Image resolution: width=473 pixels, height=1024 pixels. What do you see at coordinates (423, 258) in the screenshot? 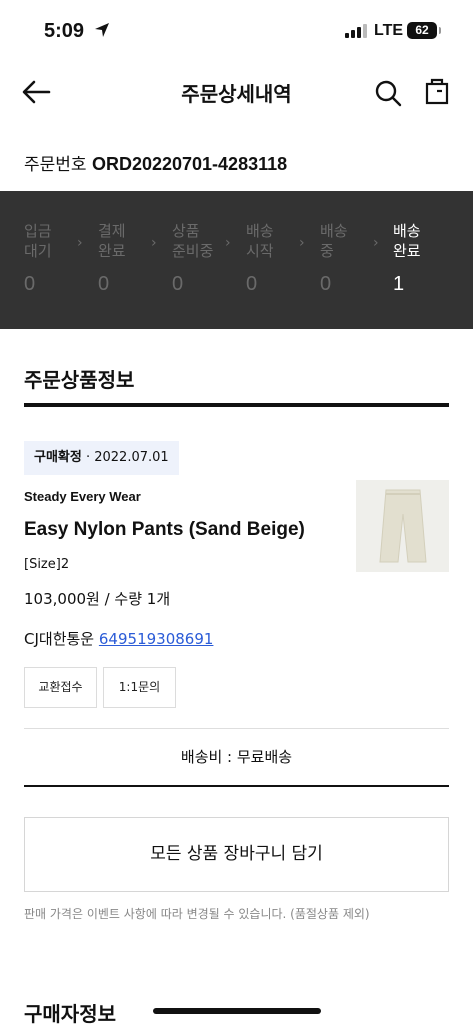
I see `step-delivered: 배송 완료 1` at bounding box center [423, 258].